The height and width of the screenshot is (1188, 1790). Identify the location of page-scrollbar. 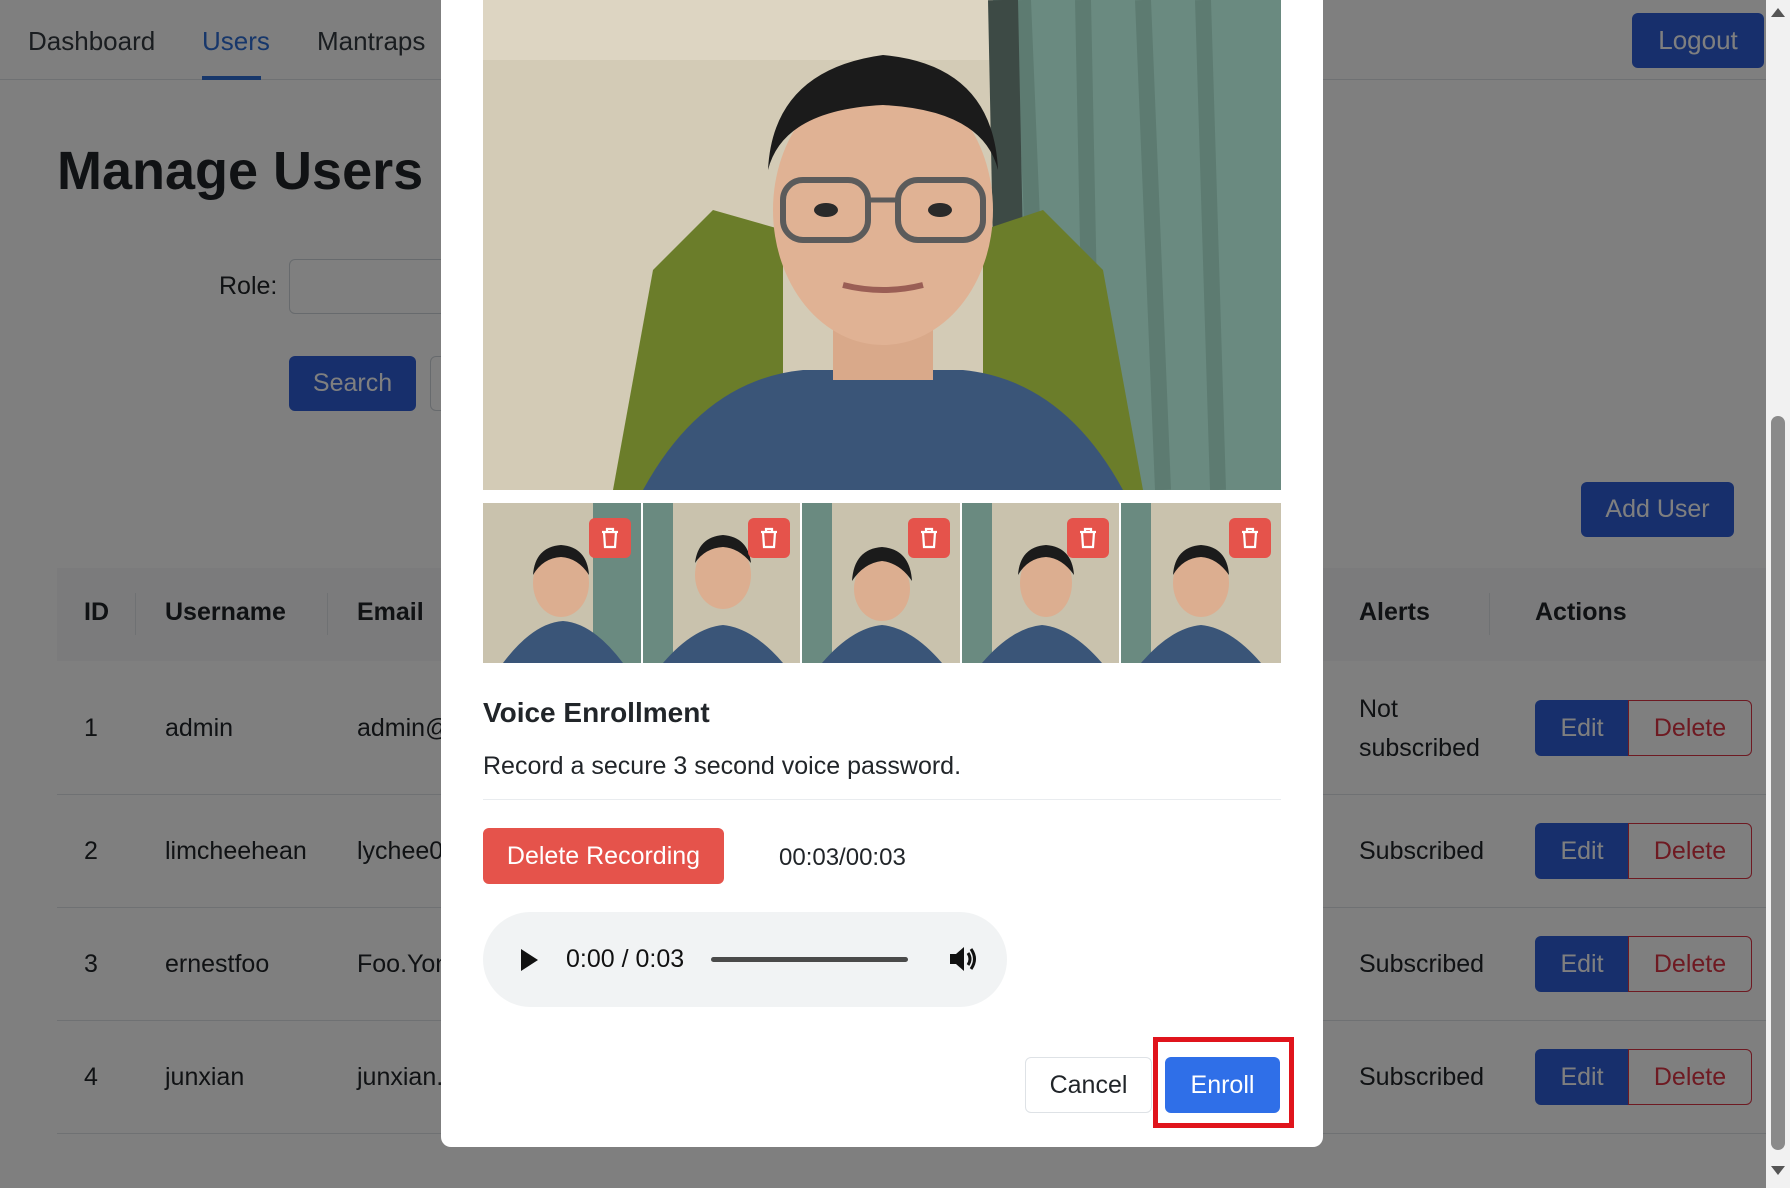
(1778, 594).